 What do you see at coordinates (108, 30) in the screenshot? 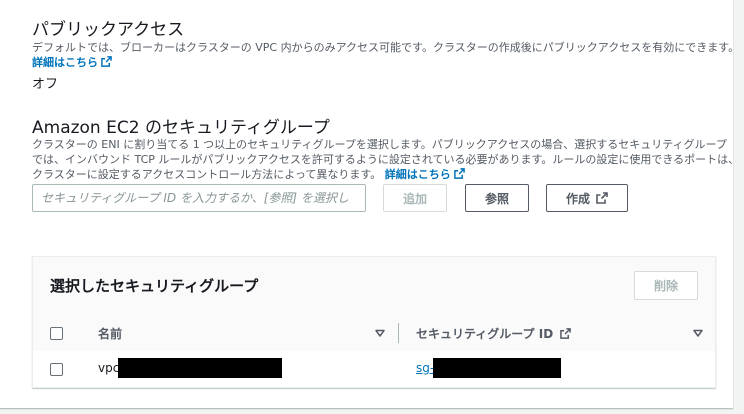
I see `public-access-title: パブリックアクセス` at bounding box center [108, 30].